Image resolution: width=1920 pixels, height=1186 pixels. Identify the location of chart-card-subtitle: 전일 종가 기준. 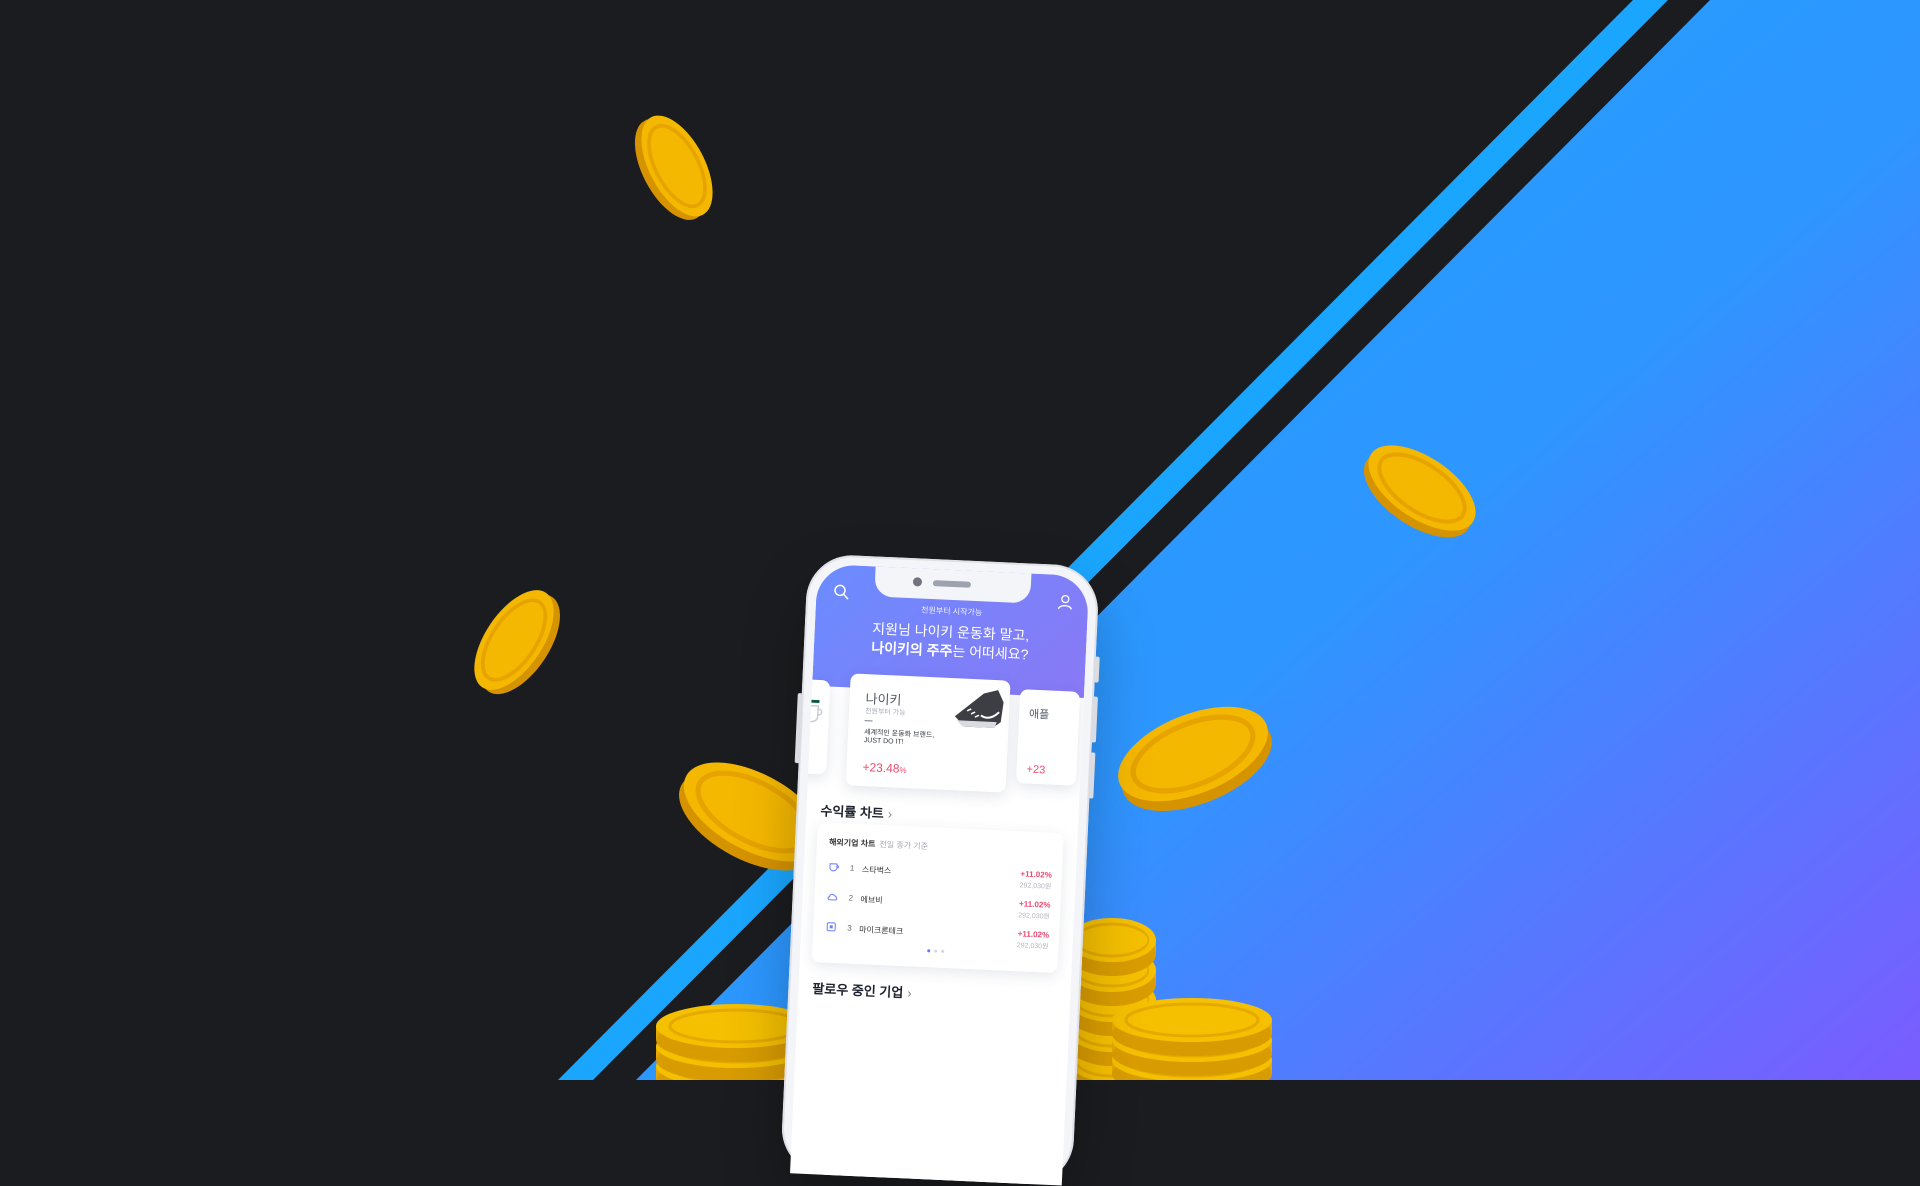
(904, 845).